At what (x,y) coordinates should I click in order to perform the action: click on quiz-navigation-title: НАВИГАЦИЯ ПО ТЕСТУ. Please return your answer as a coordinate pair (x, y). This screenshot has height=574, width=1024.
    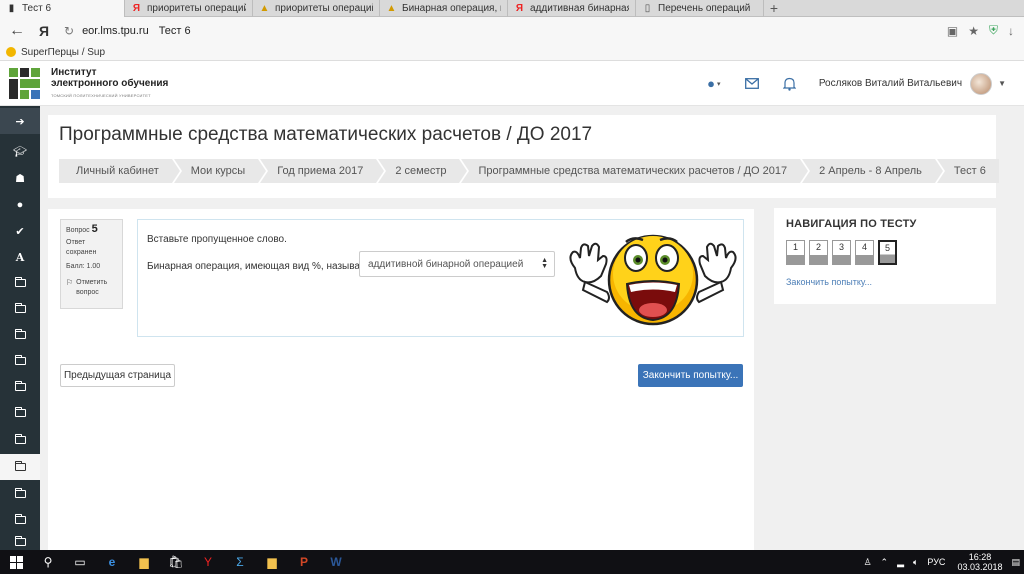
    Looking at the image, I should click on (851, 224).